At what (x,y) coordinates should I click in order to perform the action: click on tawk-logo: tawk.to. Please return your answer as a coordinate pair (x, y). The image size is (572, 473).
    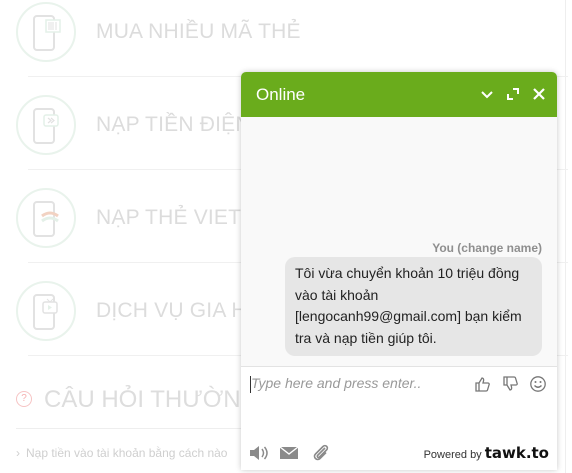
    Looking at the image, I should click on (516, 453).